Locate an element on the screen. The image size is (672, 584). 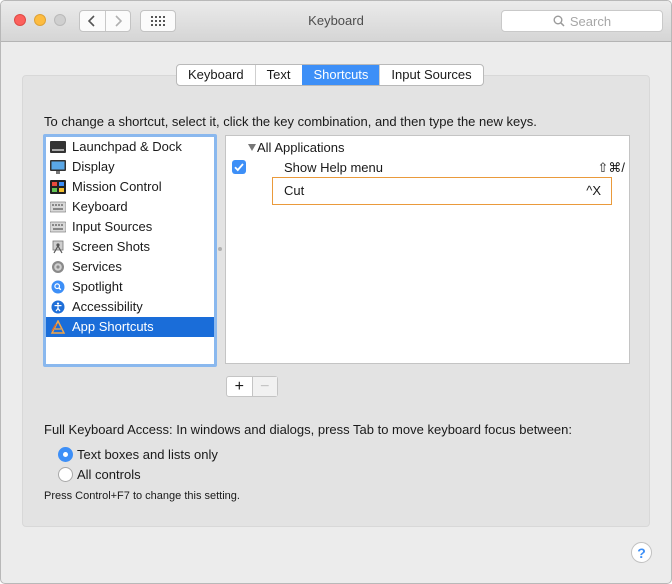
tab-input-sources: Input Sources is located at coordinates (430, 75).